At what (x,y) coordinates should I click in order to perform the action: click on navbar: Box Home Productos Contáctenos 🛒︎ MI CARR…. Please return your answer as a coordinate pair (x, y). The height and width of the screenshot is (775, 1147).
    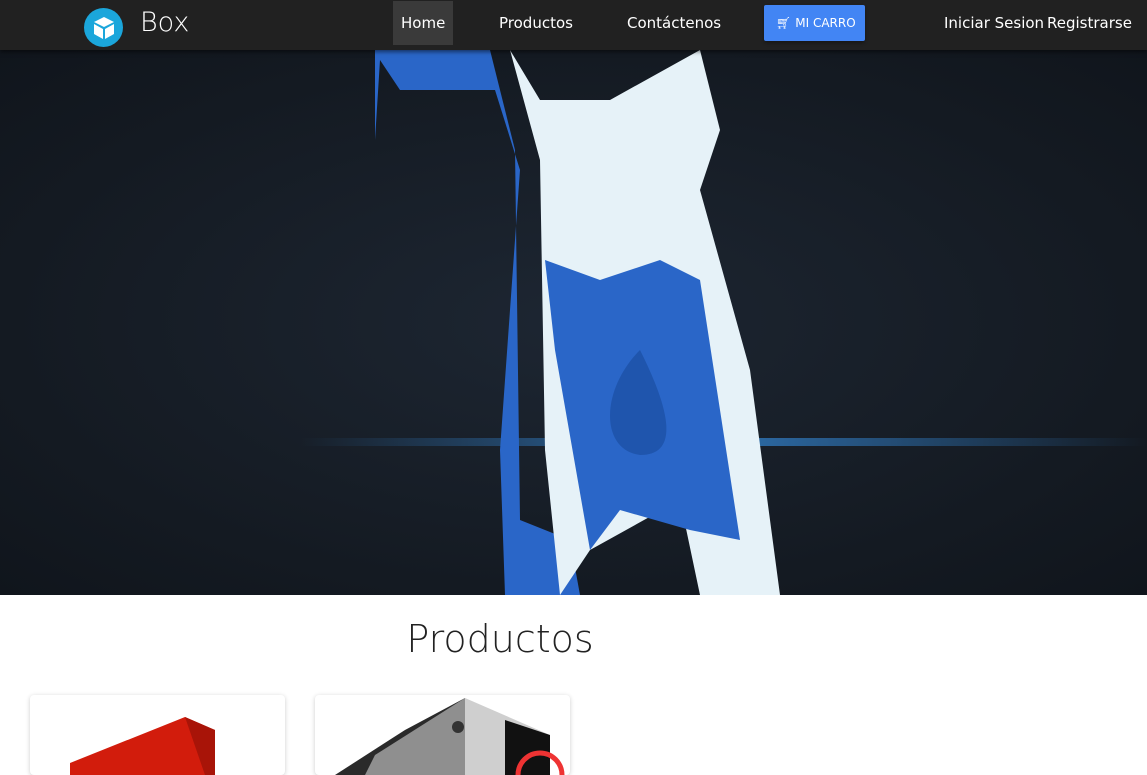
    Looking at the image, I should click on (573, 25).